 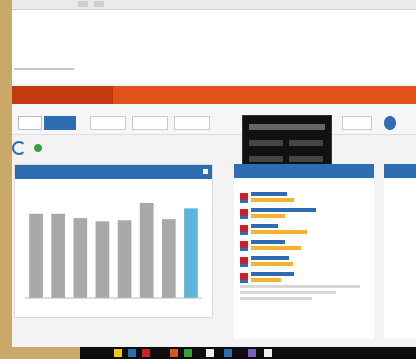 What do you see at coordinates (214, 5) in the screenshot?
I see `title-bar` at bounding box center [214, 5].